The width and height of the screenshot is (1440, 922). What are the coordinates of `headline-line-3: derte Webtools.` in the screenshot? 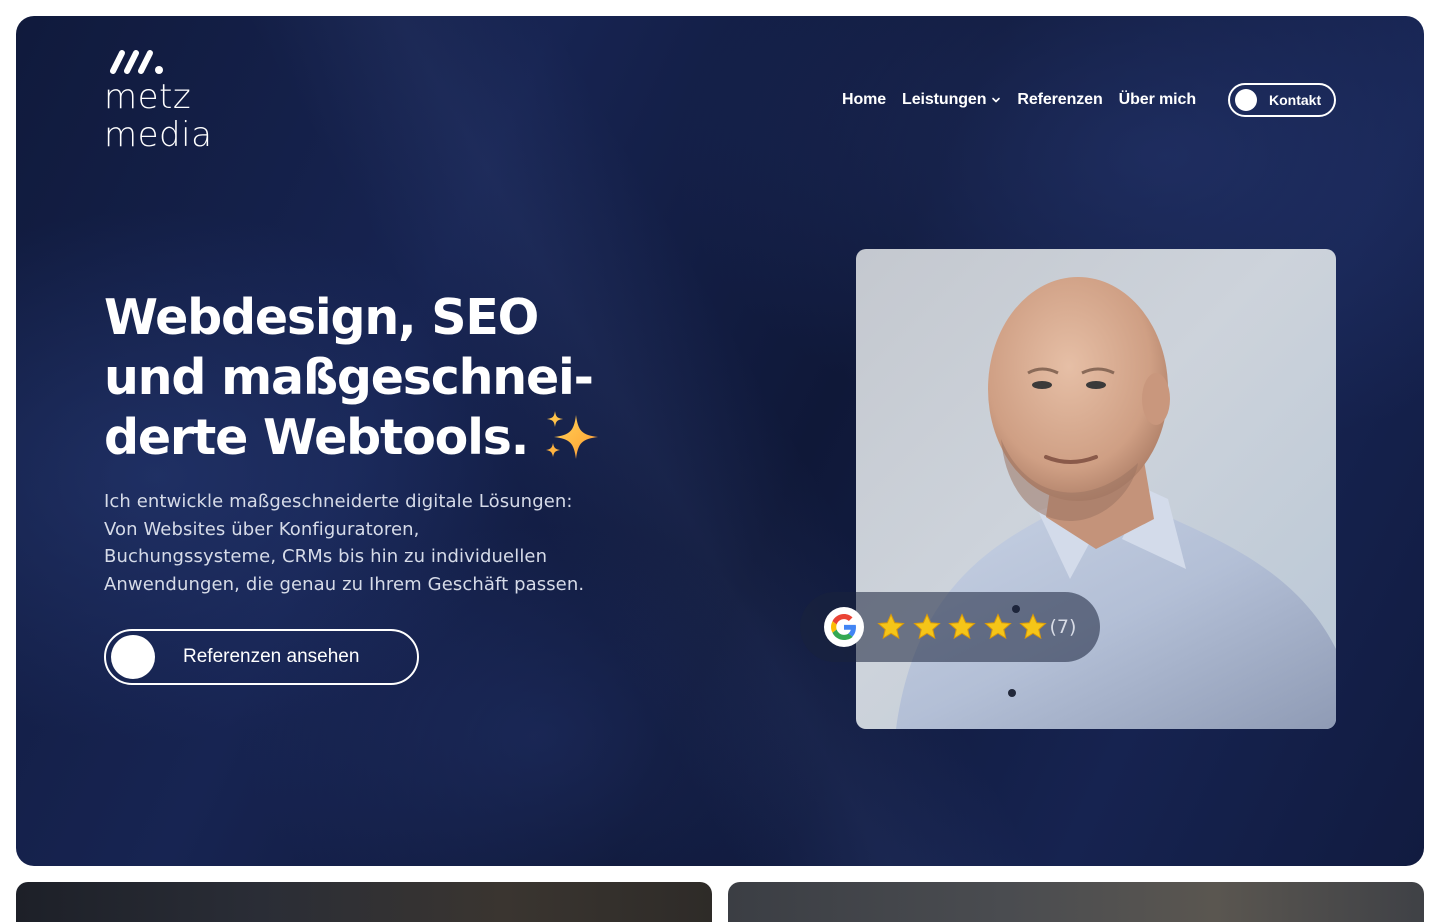 It's located at (316, 437).